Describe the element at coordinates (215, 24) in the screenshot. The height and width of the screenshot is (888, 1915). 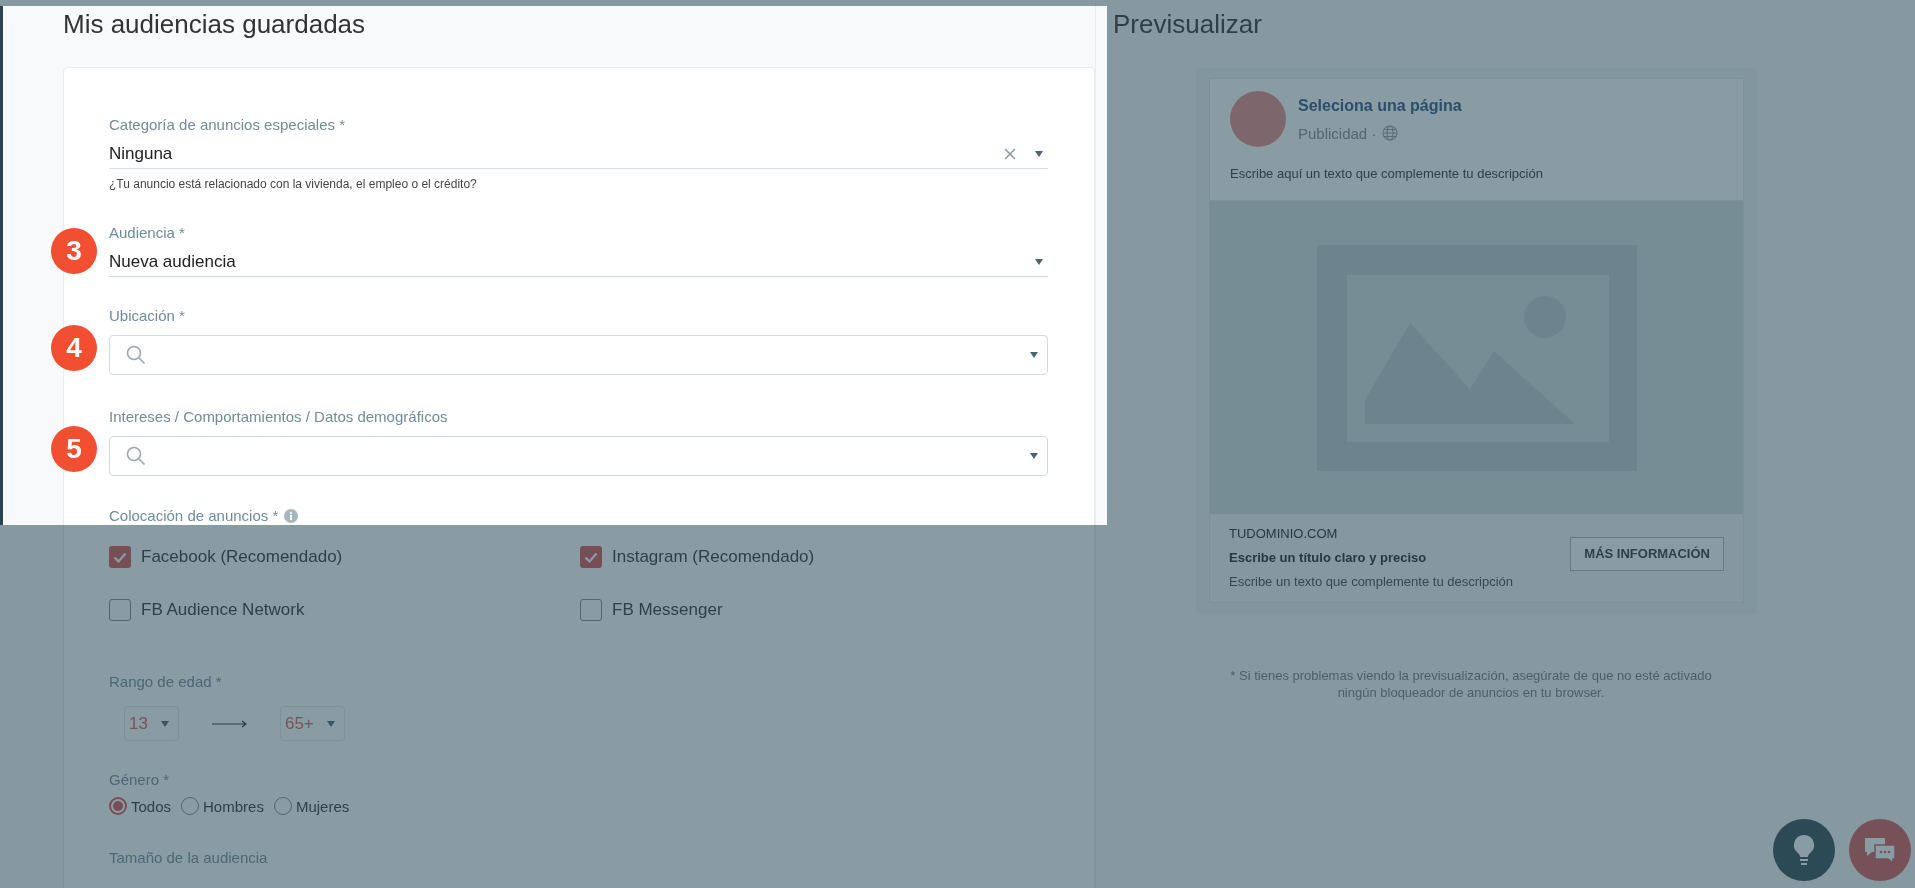
I see `panel-title: Mis audiencias guardadas` at that location.